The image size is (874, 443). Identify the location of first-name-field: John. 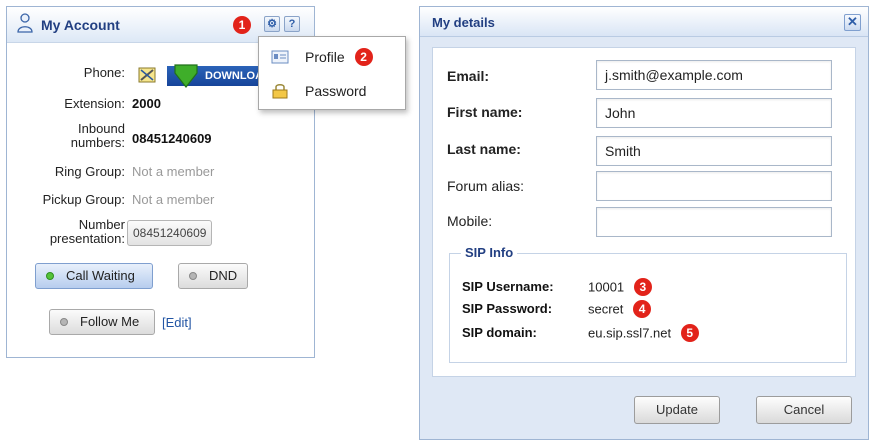
(714, 113).